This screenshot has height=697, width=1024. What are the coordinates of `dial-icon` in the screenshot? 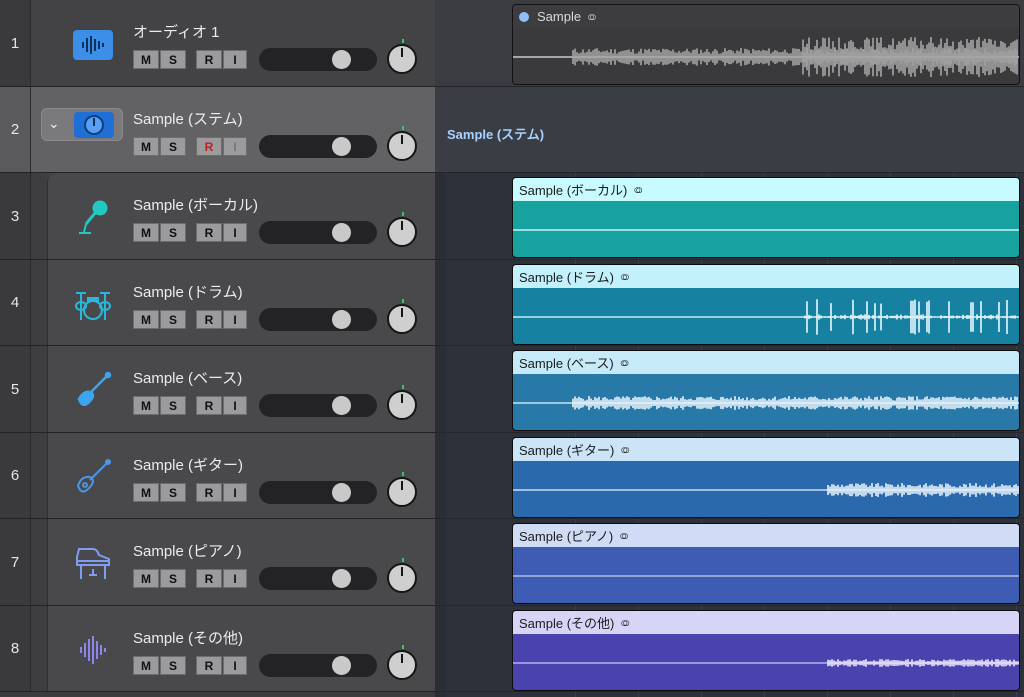 It's located at (94, 125).